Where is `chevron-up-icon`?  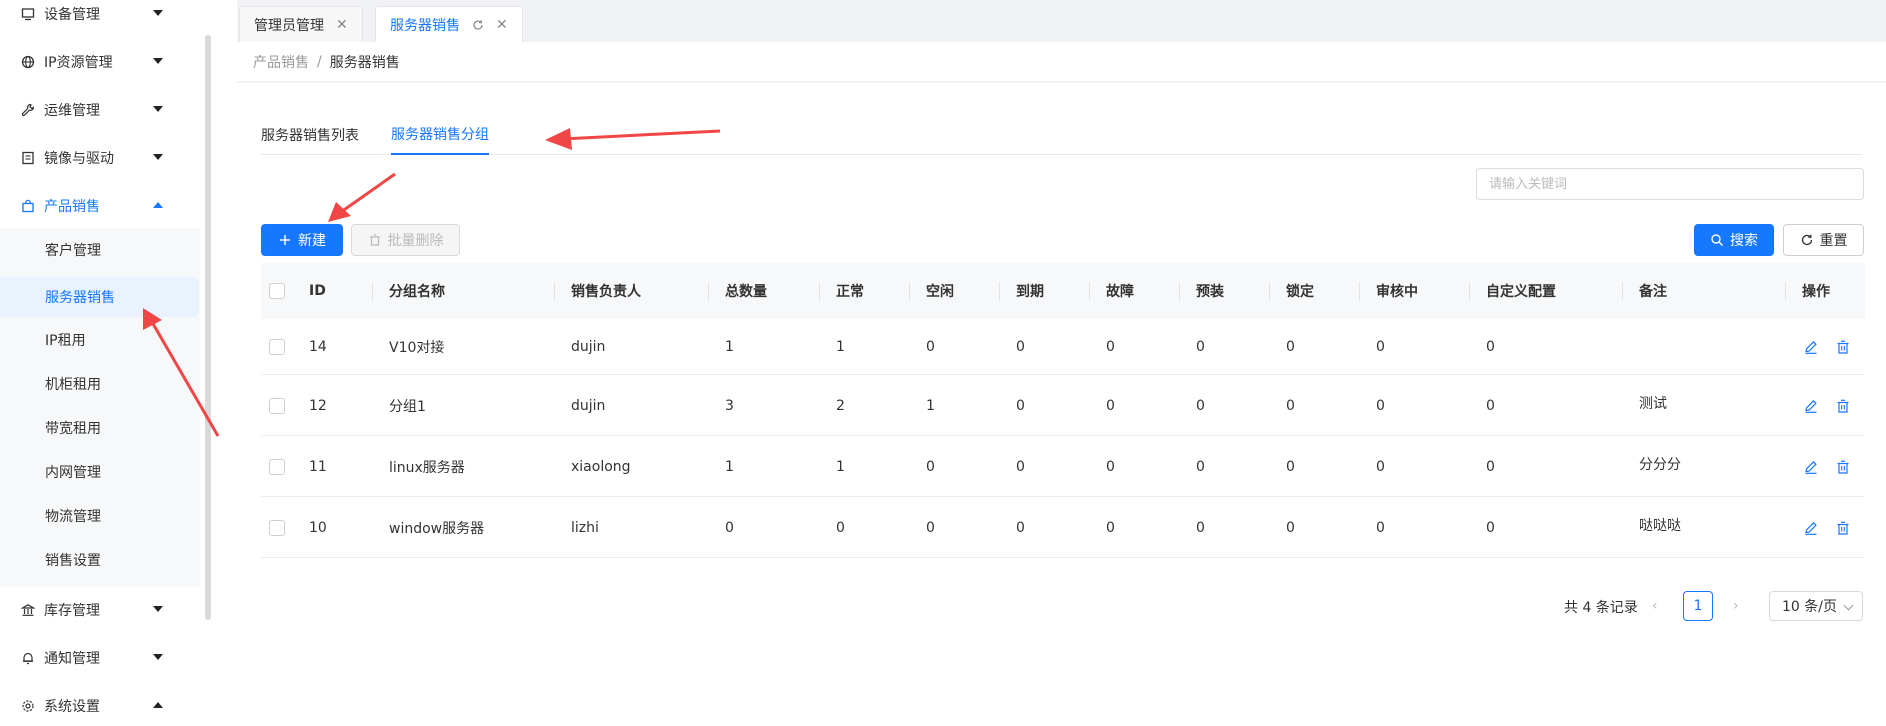
chevron-up-icon is located at coordinates (158, 705).